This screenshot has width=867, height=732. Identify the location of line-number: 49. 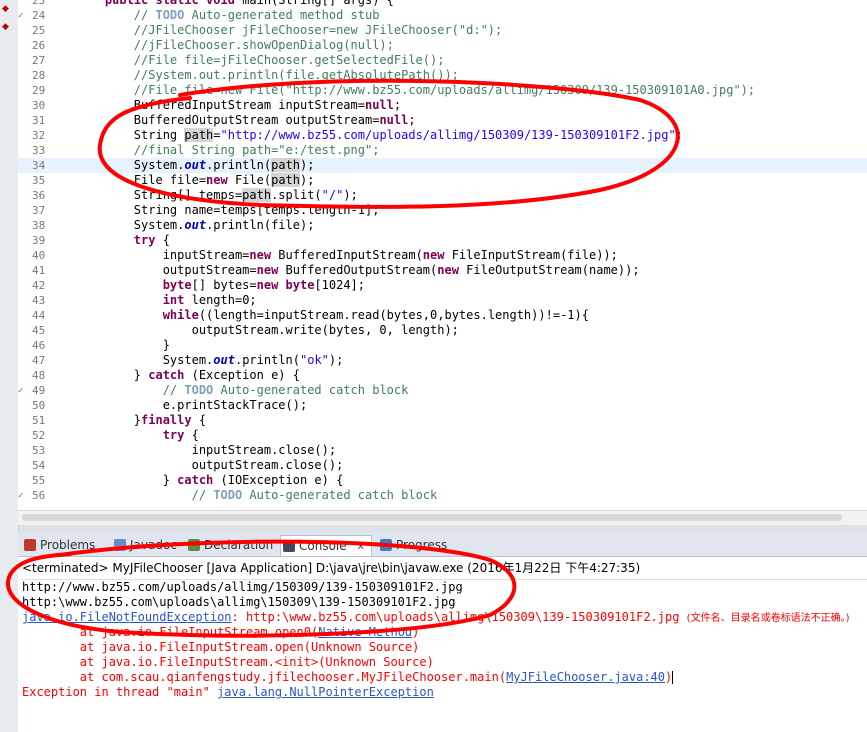
(39, 390).